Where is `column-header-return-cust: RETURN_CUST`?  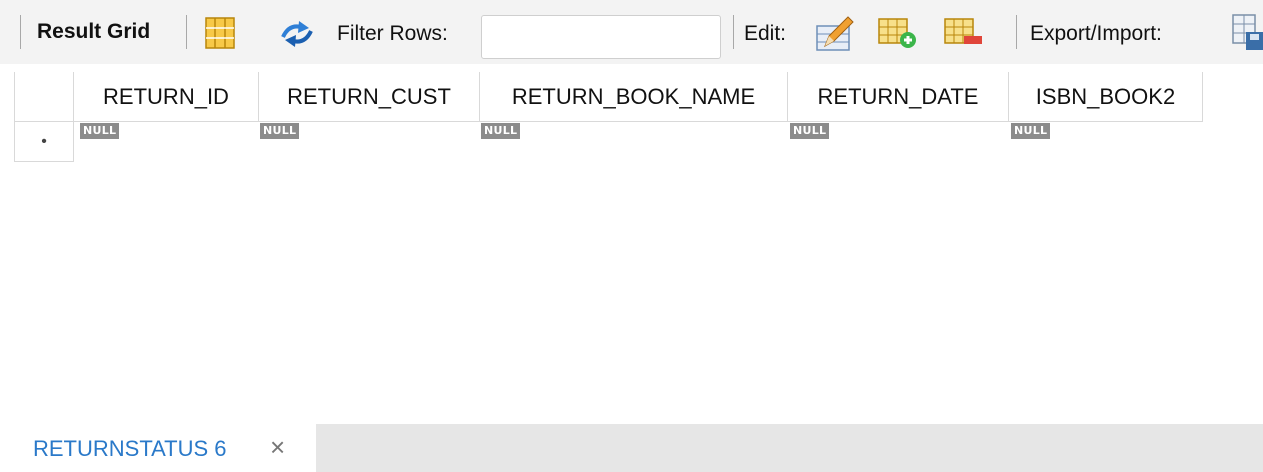 column-header-return-cust: RETURN_CUST is located at coordinates (369, 97).